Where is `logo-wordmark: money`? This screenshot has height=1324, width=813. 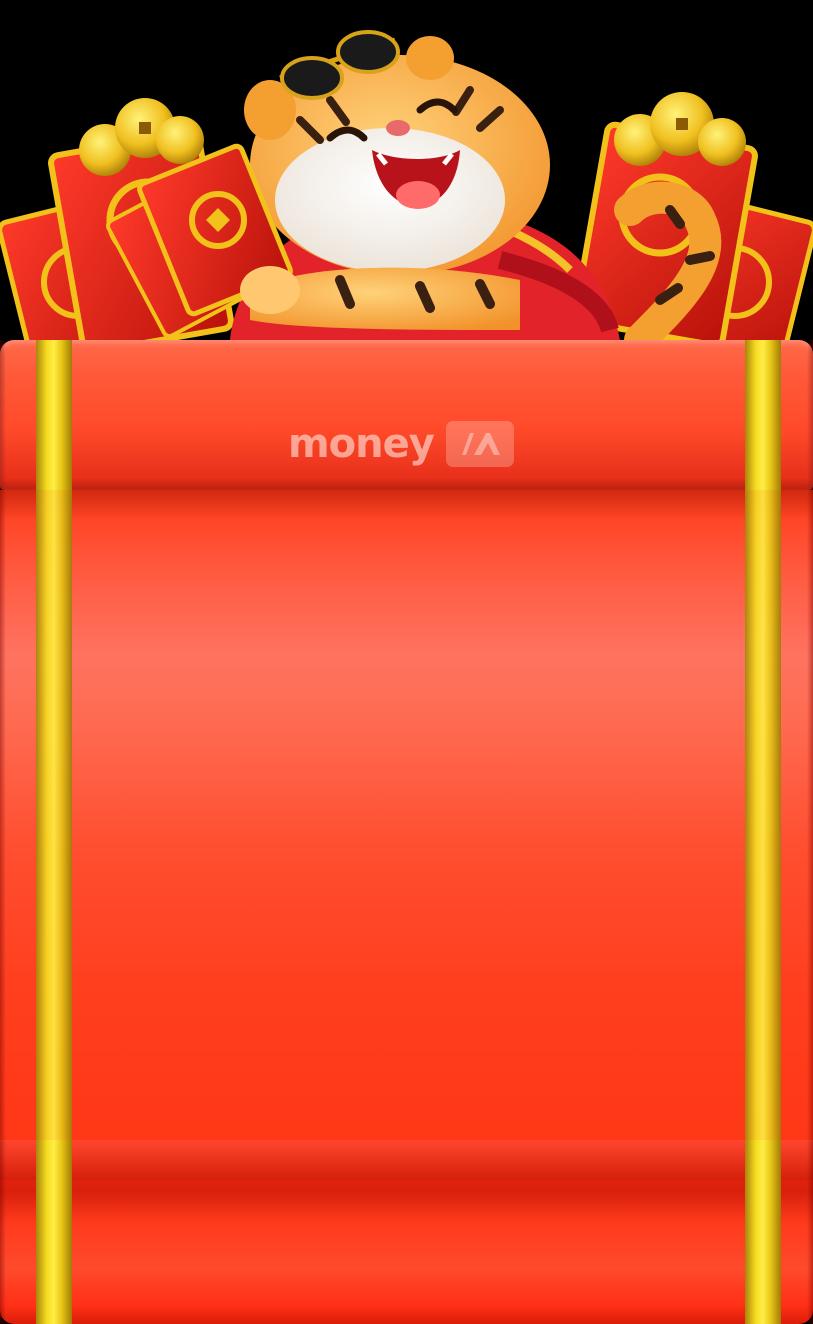
logo-wordmark: money is located at coordinates (361, 444).